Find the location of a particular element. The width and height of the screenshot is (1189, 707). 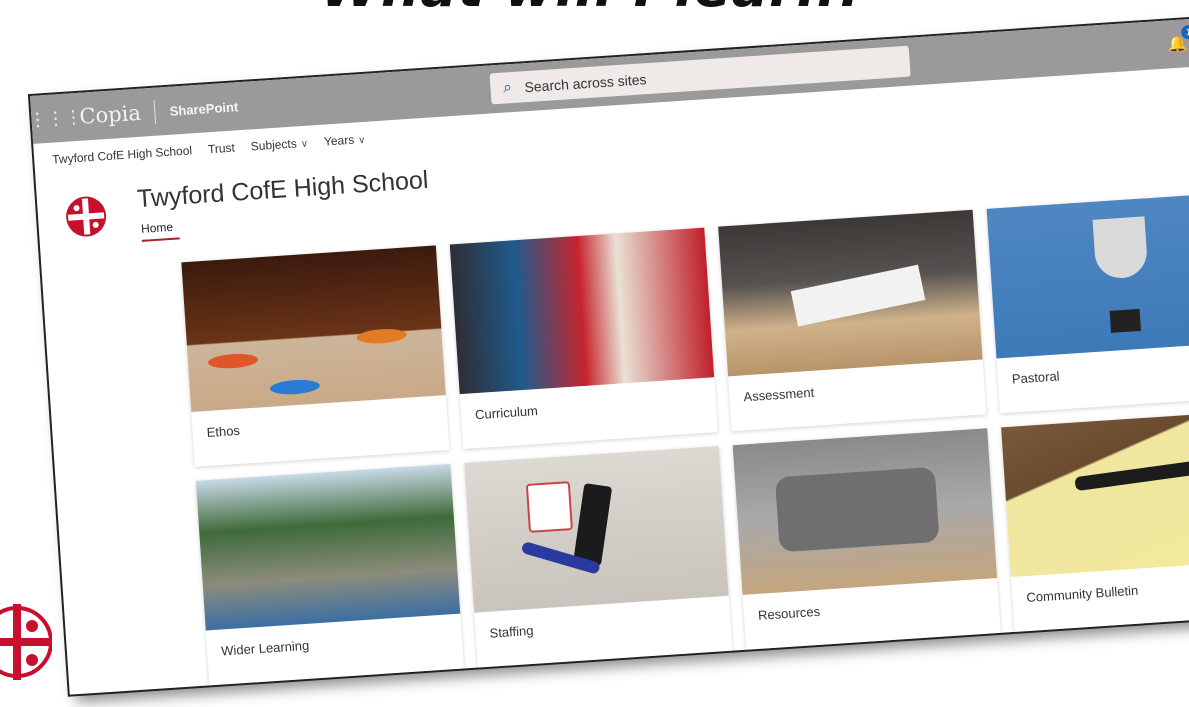

curriculum-image is located at coordinates (582, 311).